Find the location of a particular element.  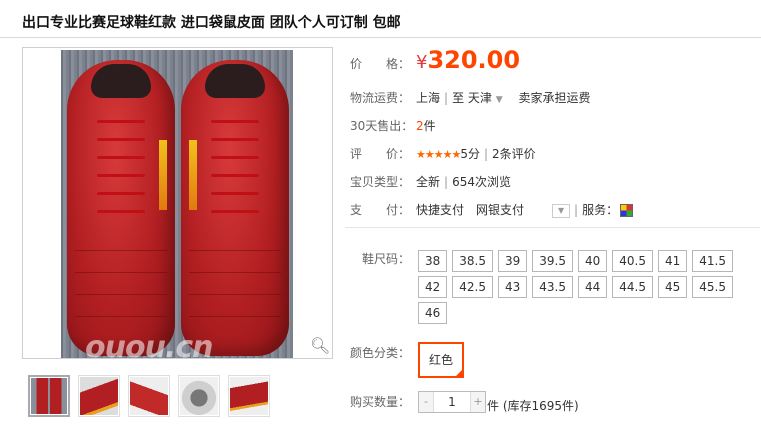

item-type-row: 宝贝类型： 全新 | 654次浏览 is located at coordinates (430, 182).